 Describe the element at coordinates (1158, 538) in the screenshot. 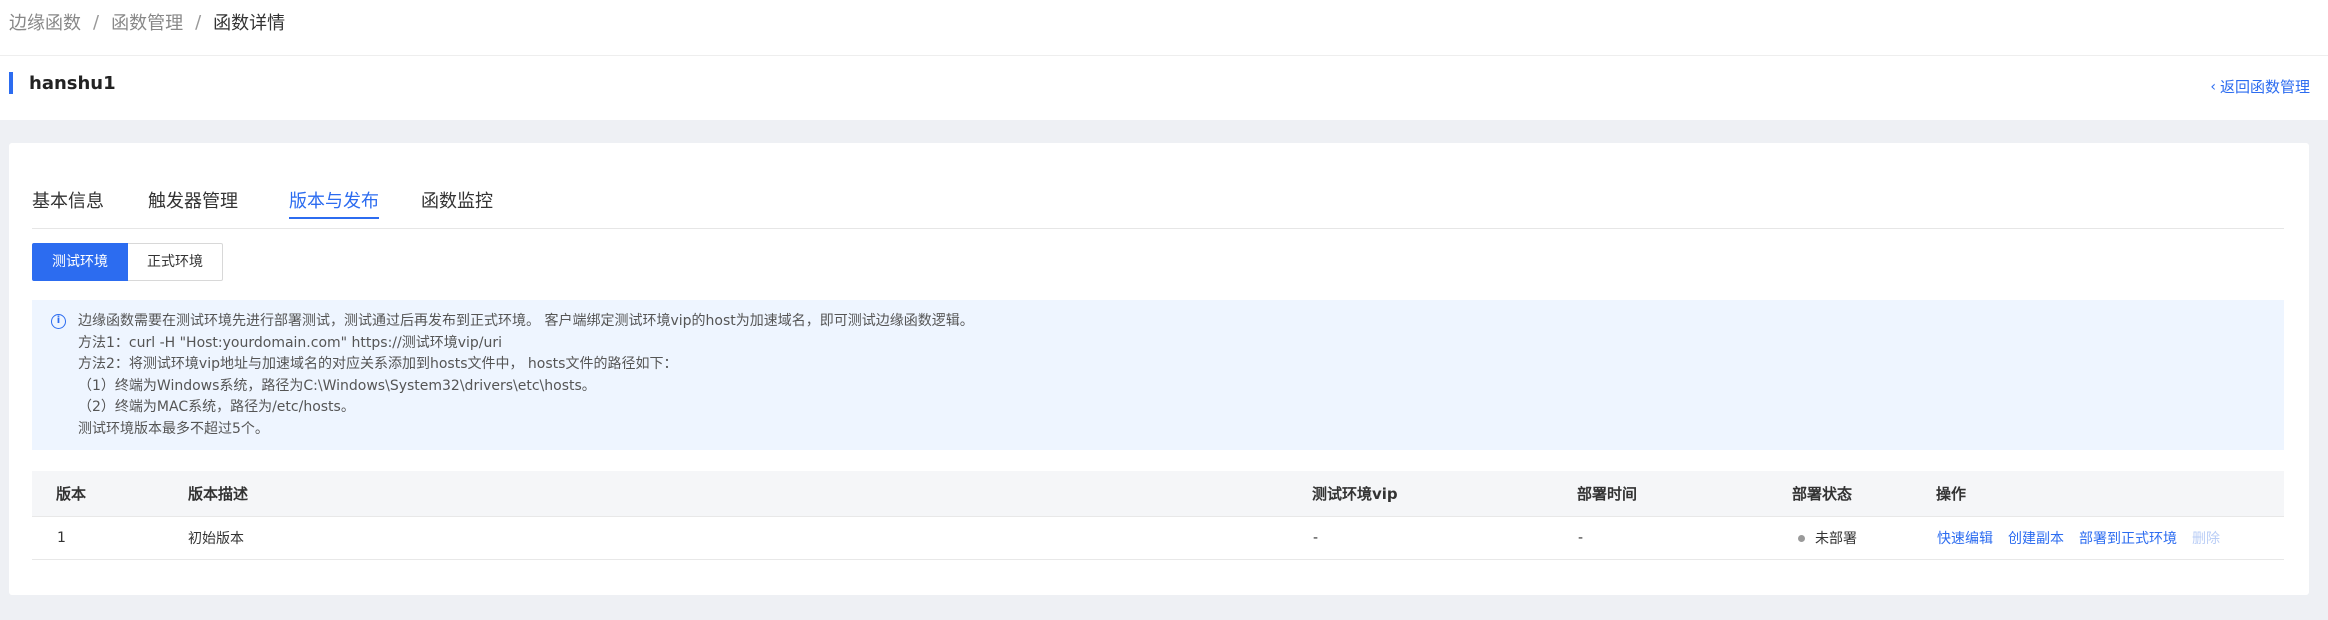

I see `table-row: 1 初始版本 - - 未部署 快速编辑 创建副本 部署到正式环境 删除` at that location.